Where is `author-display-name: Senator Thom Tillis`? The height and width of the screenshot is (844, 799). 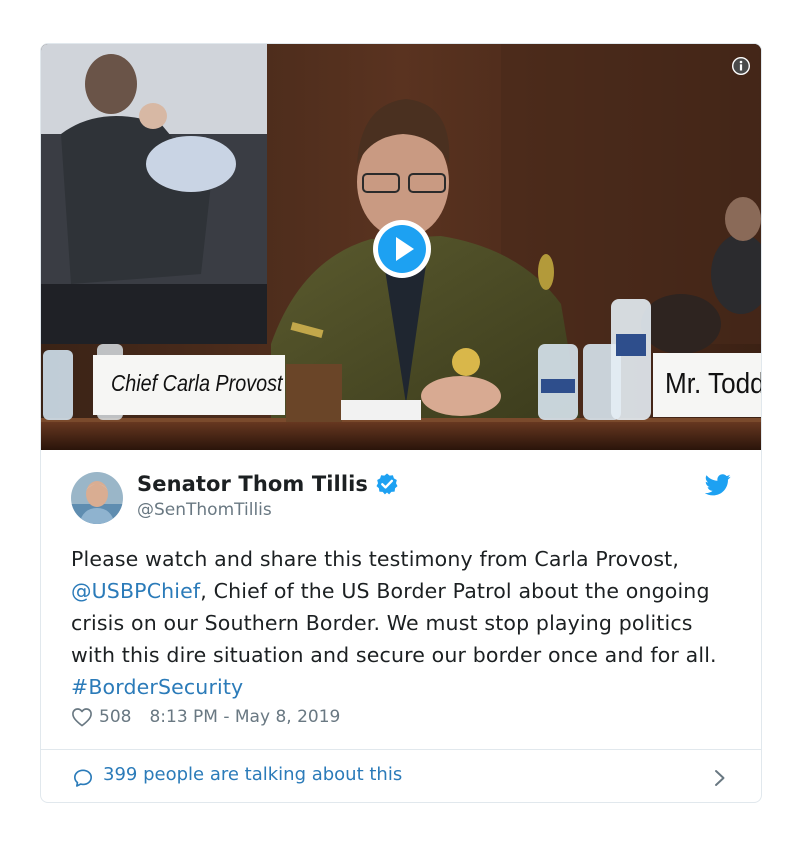
author-display-name: Senator Thom Tillis is located at coordinates (252, 484).